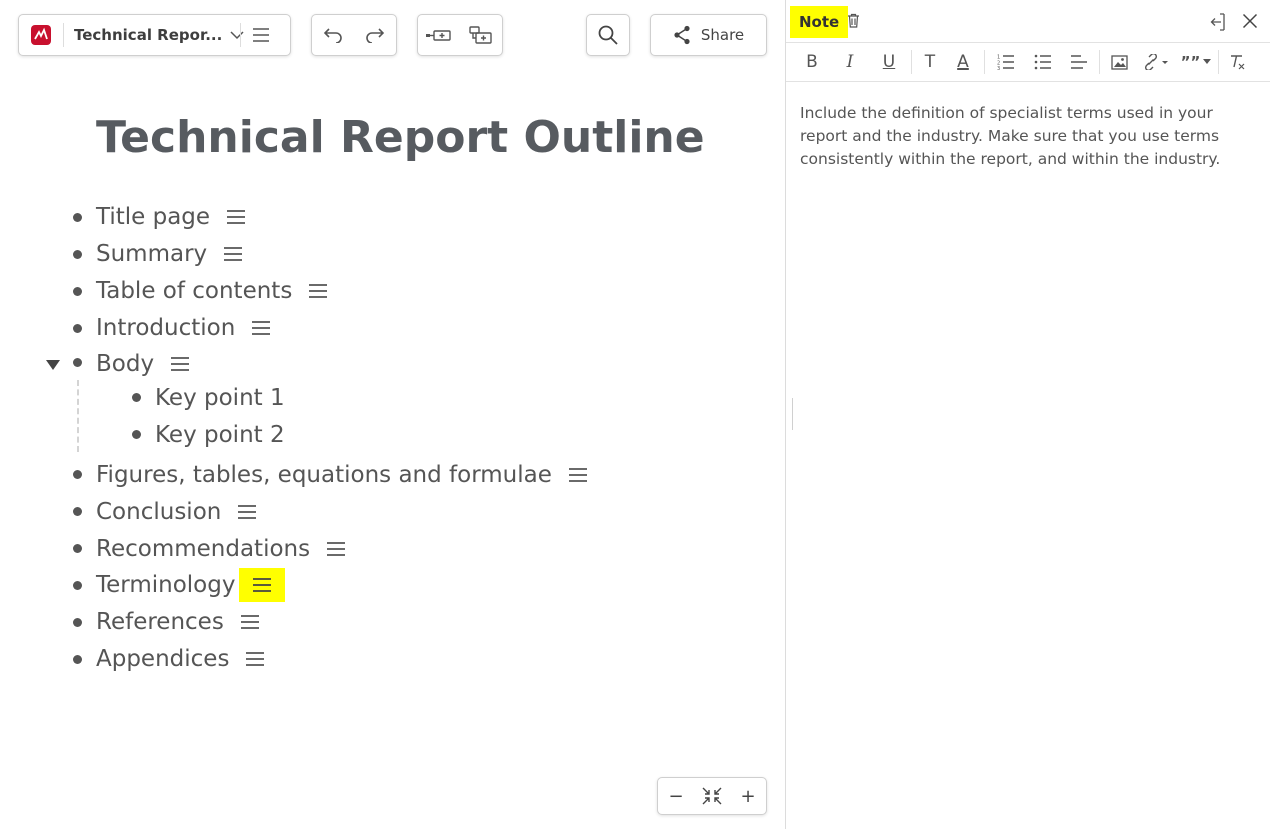 This screenshot has height=829, width=1270. I want to click on topic-label: Figures, tables, equations and formulae, so click(324, 475).